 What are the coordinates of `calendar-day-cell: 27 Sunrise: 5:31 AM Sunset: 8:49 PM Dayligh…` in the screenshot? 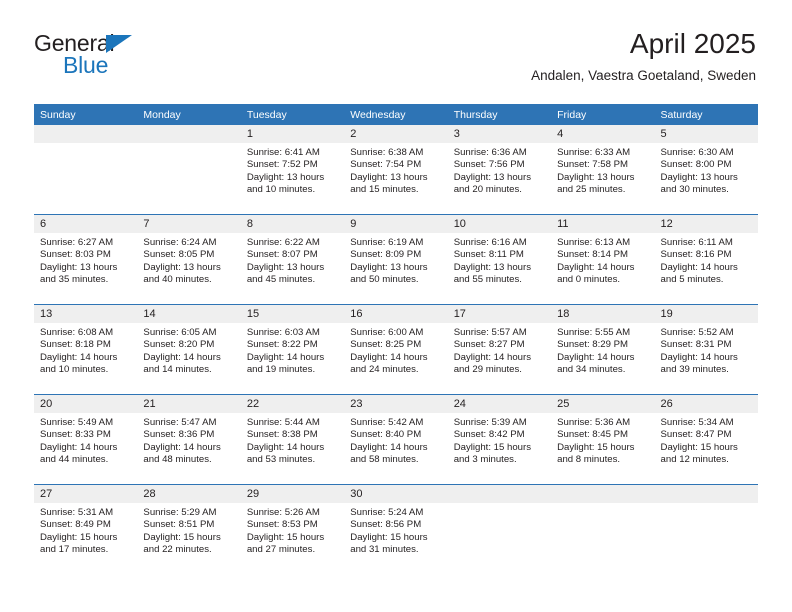 It's located at (86, 529).